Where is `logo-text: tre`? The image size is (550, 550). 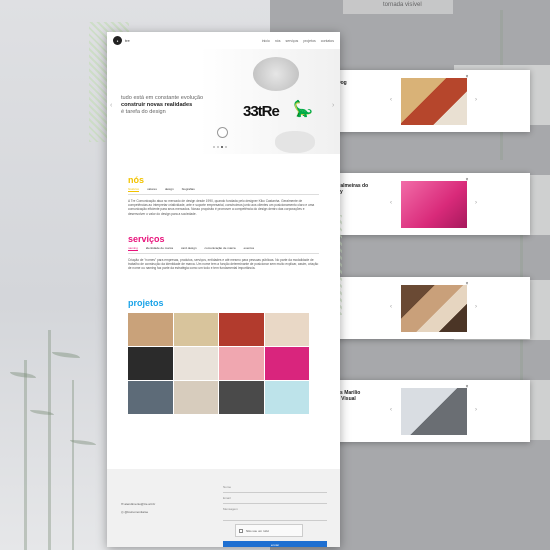
logo-text: tre is located at coordinates (127, 40).